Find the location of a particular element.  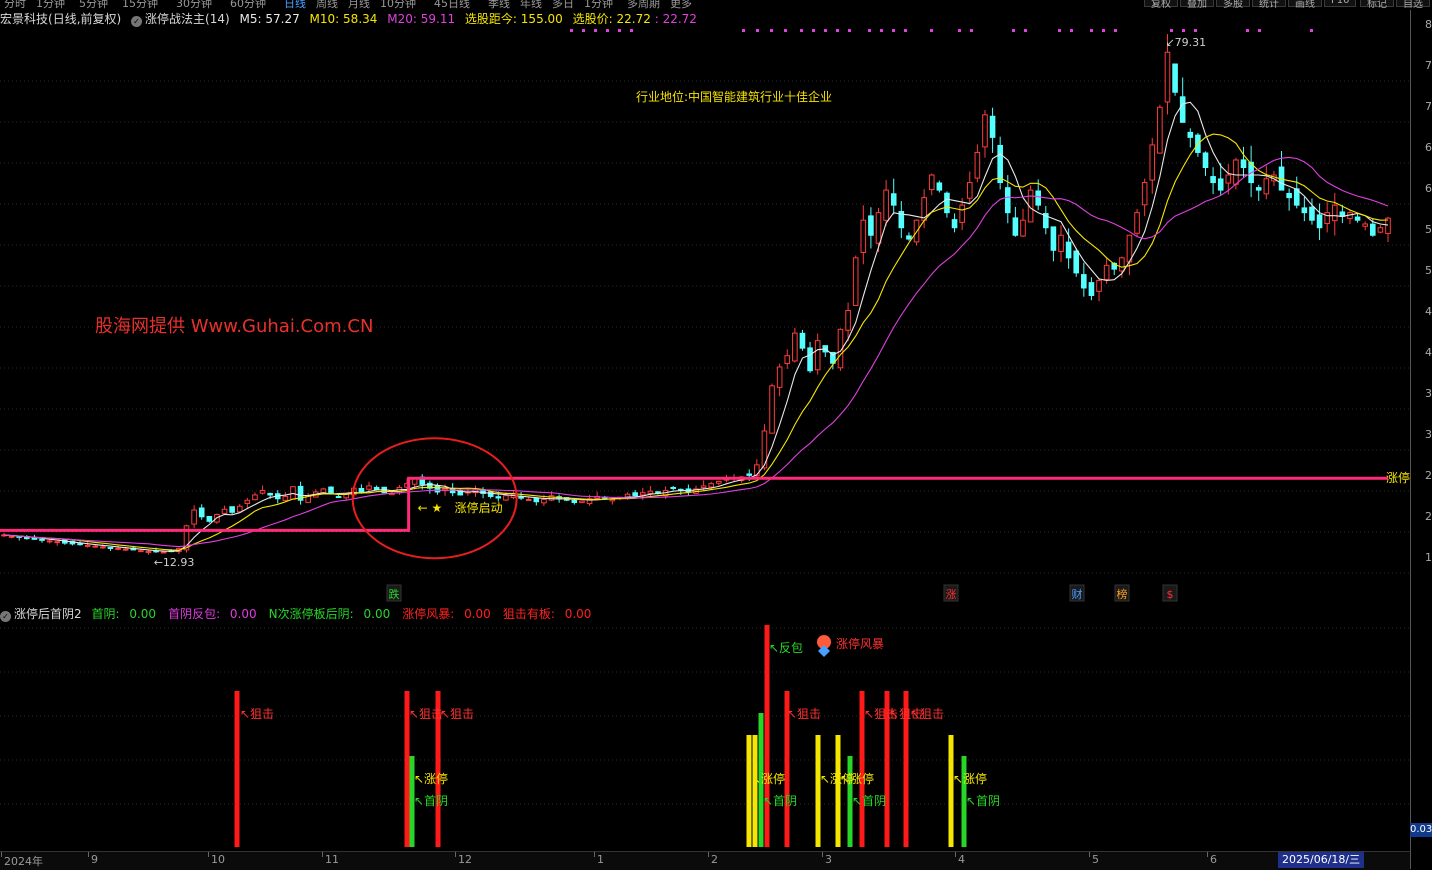

toolbar-button: 统计 is located at coordinates (1269, 4).